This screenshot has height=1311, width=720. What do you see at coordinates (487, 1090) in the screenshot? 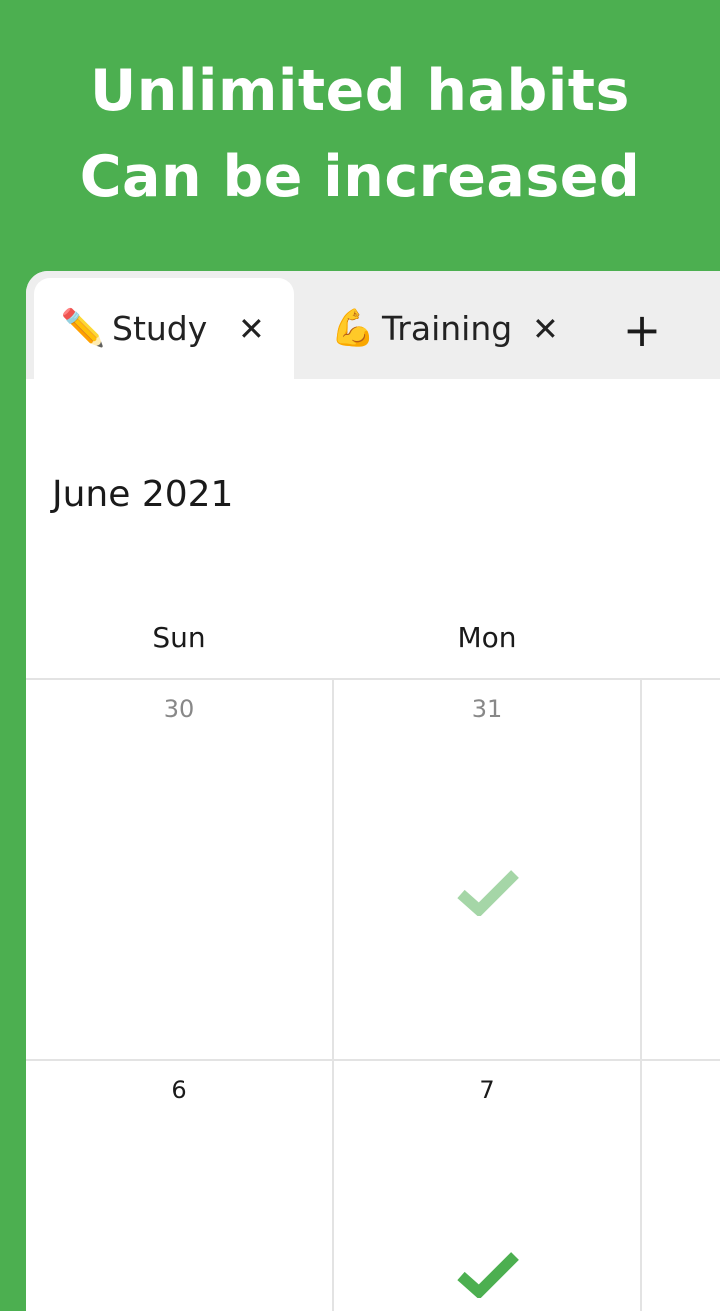
I see `day-number: 7` at bounding box center [487, 1090].